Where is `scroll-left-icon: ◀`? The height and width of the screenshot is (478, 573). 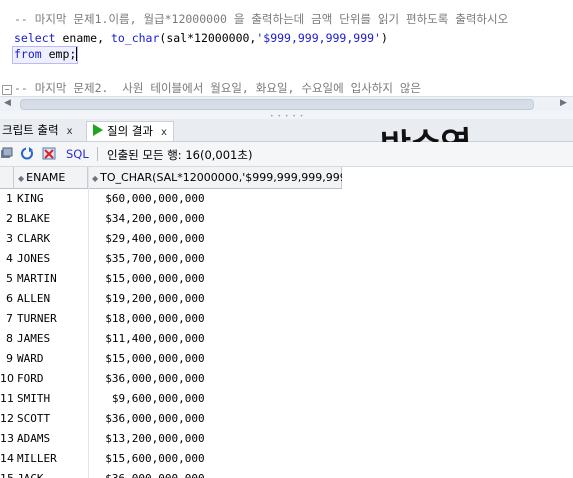 scroll-left-icon: ◀ is located at coordinates (7, 103).